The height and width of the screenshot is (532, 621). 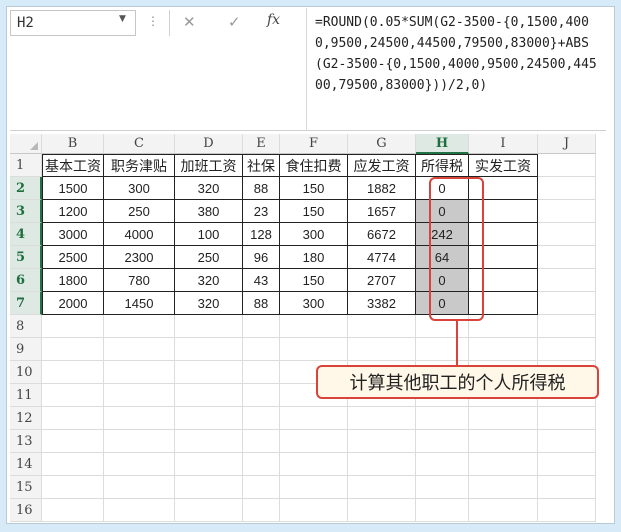 I want to click on table-cell: 1882, so click(x=382, y=188).